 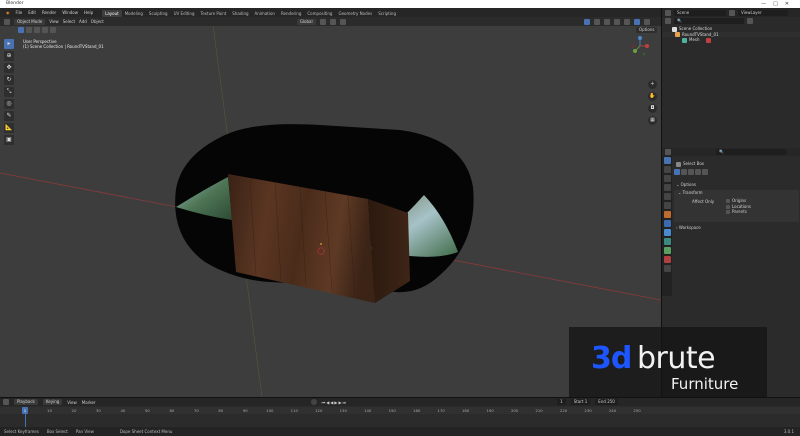 What do you see at coordinates (652, 84) in the screenshot?
I see `zoom-icon: +` at bounding box center [652, 84].